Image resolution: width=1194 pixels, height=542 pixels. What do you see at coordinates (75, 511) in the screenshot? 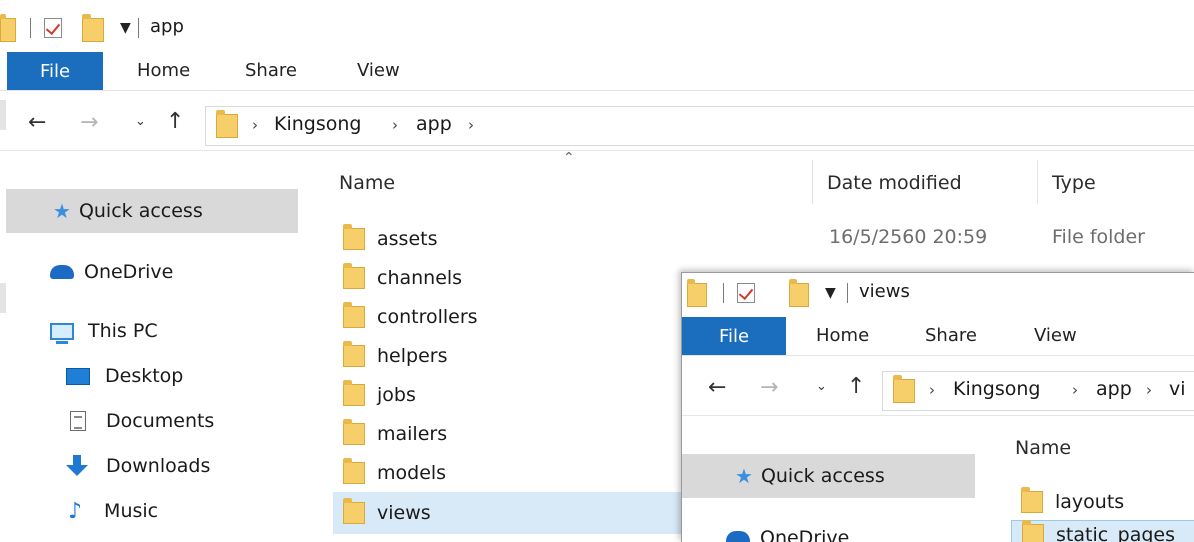
I see `music-icon: ♪` at bounding box center [75, 511].